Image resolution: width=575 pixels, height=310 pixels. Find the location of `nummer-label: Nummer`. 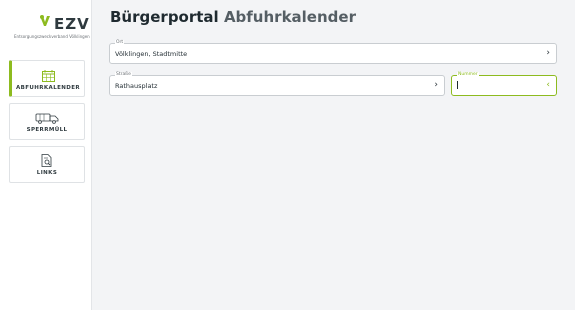

nummer-label: Nummer is located at coordinates (468, 75).